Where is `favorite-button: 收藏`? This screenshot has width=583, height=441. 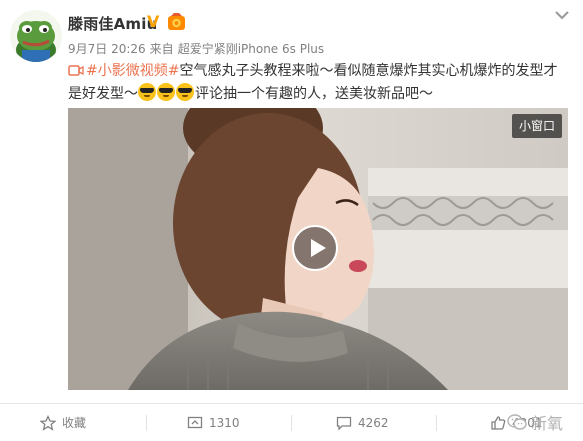
favorite-button: 收藏 is located at coordinates (63, 422).